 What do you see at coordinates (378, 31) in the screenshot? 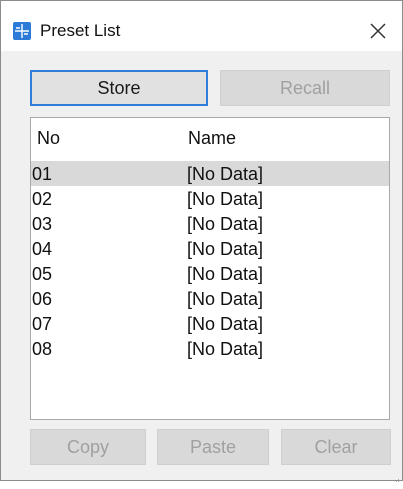
I see `close-icon` at bounding box center [378, 31].